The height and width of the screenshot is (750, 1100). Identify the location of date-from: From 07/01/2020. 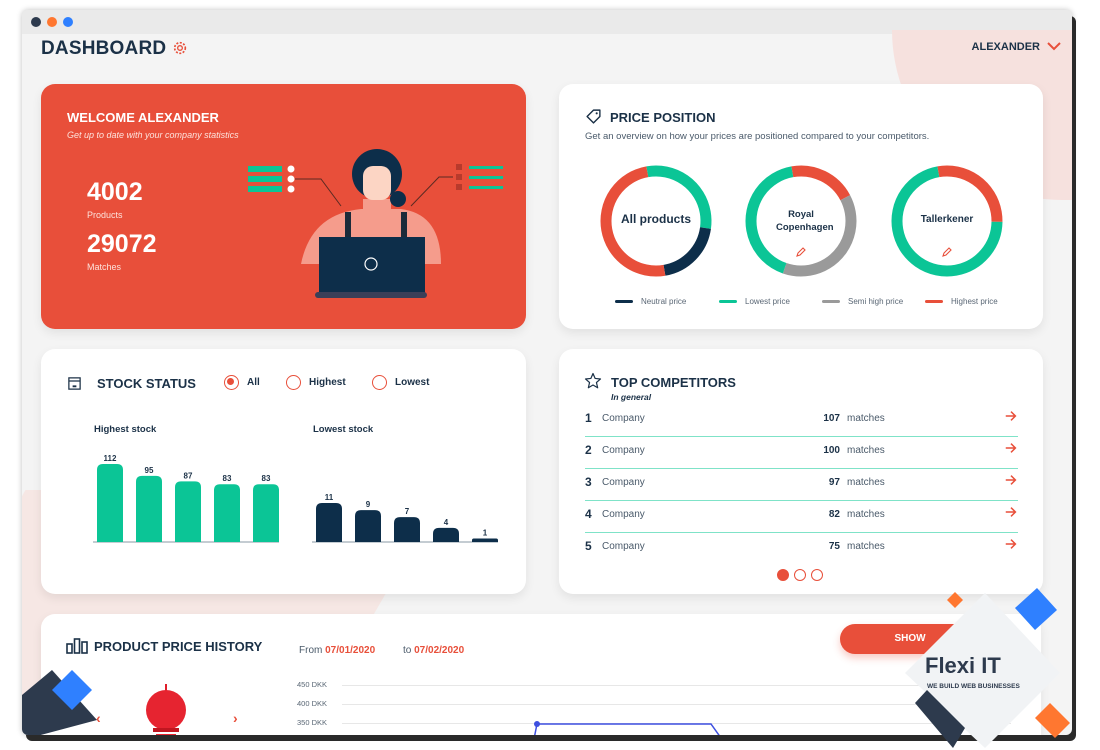
(337, 650).